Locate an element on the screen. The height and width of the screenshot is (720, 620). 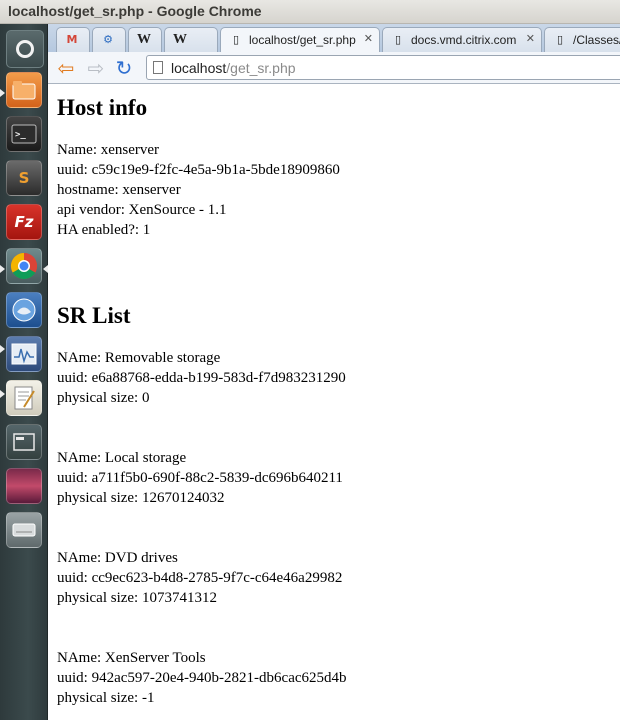
terminal-icon: >_ is located at coordinates (24, 134).